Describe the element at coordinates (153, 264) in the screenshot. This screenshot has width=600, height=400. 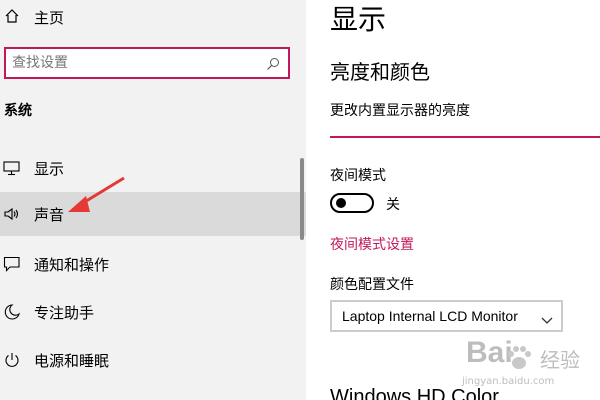
I see `sidebar-item-notifications: 通知和操作` at that location.